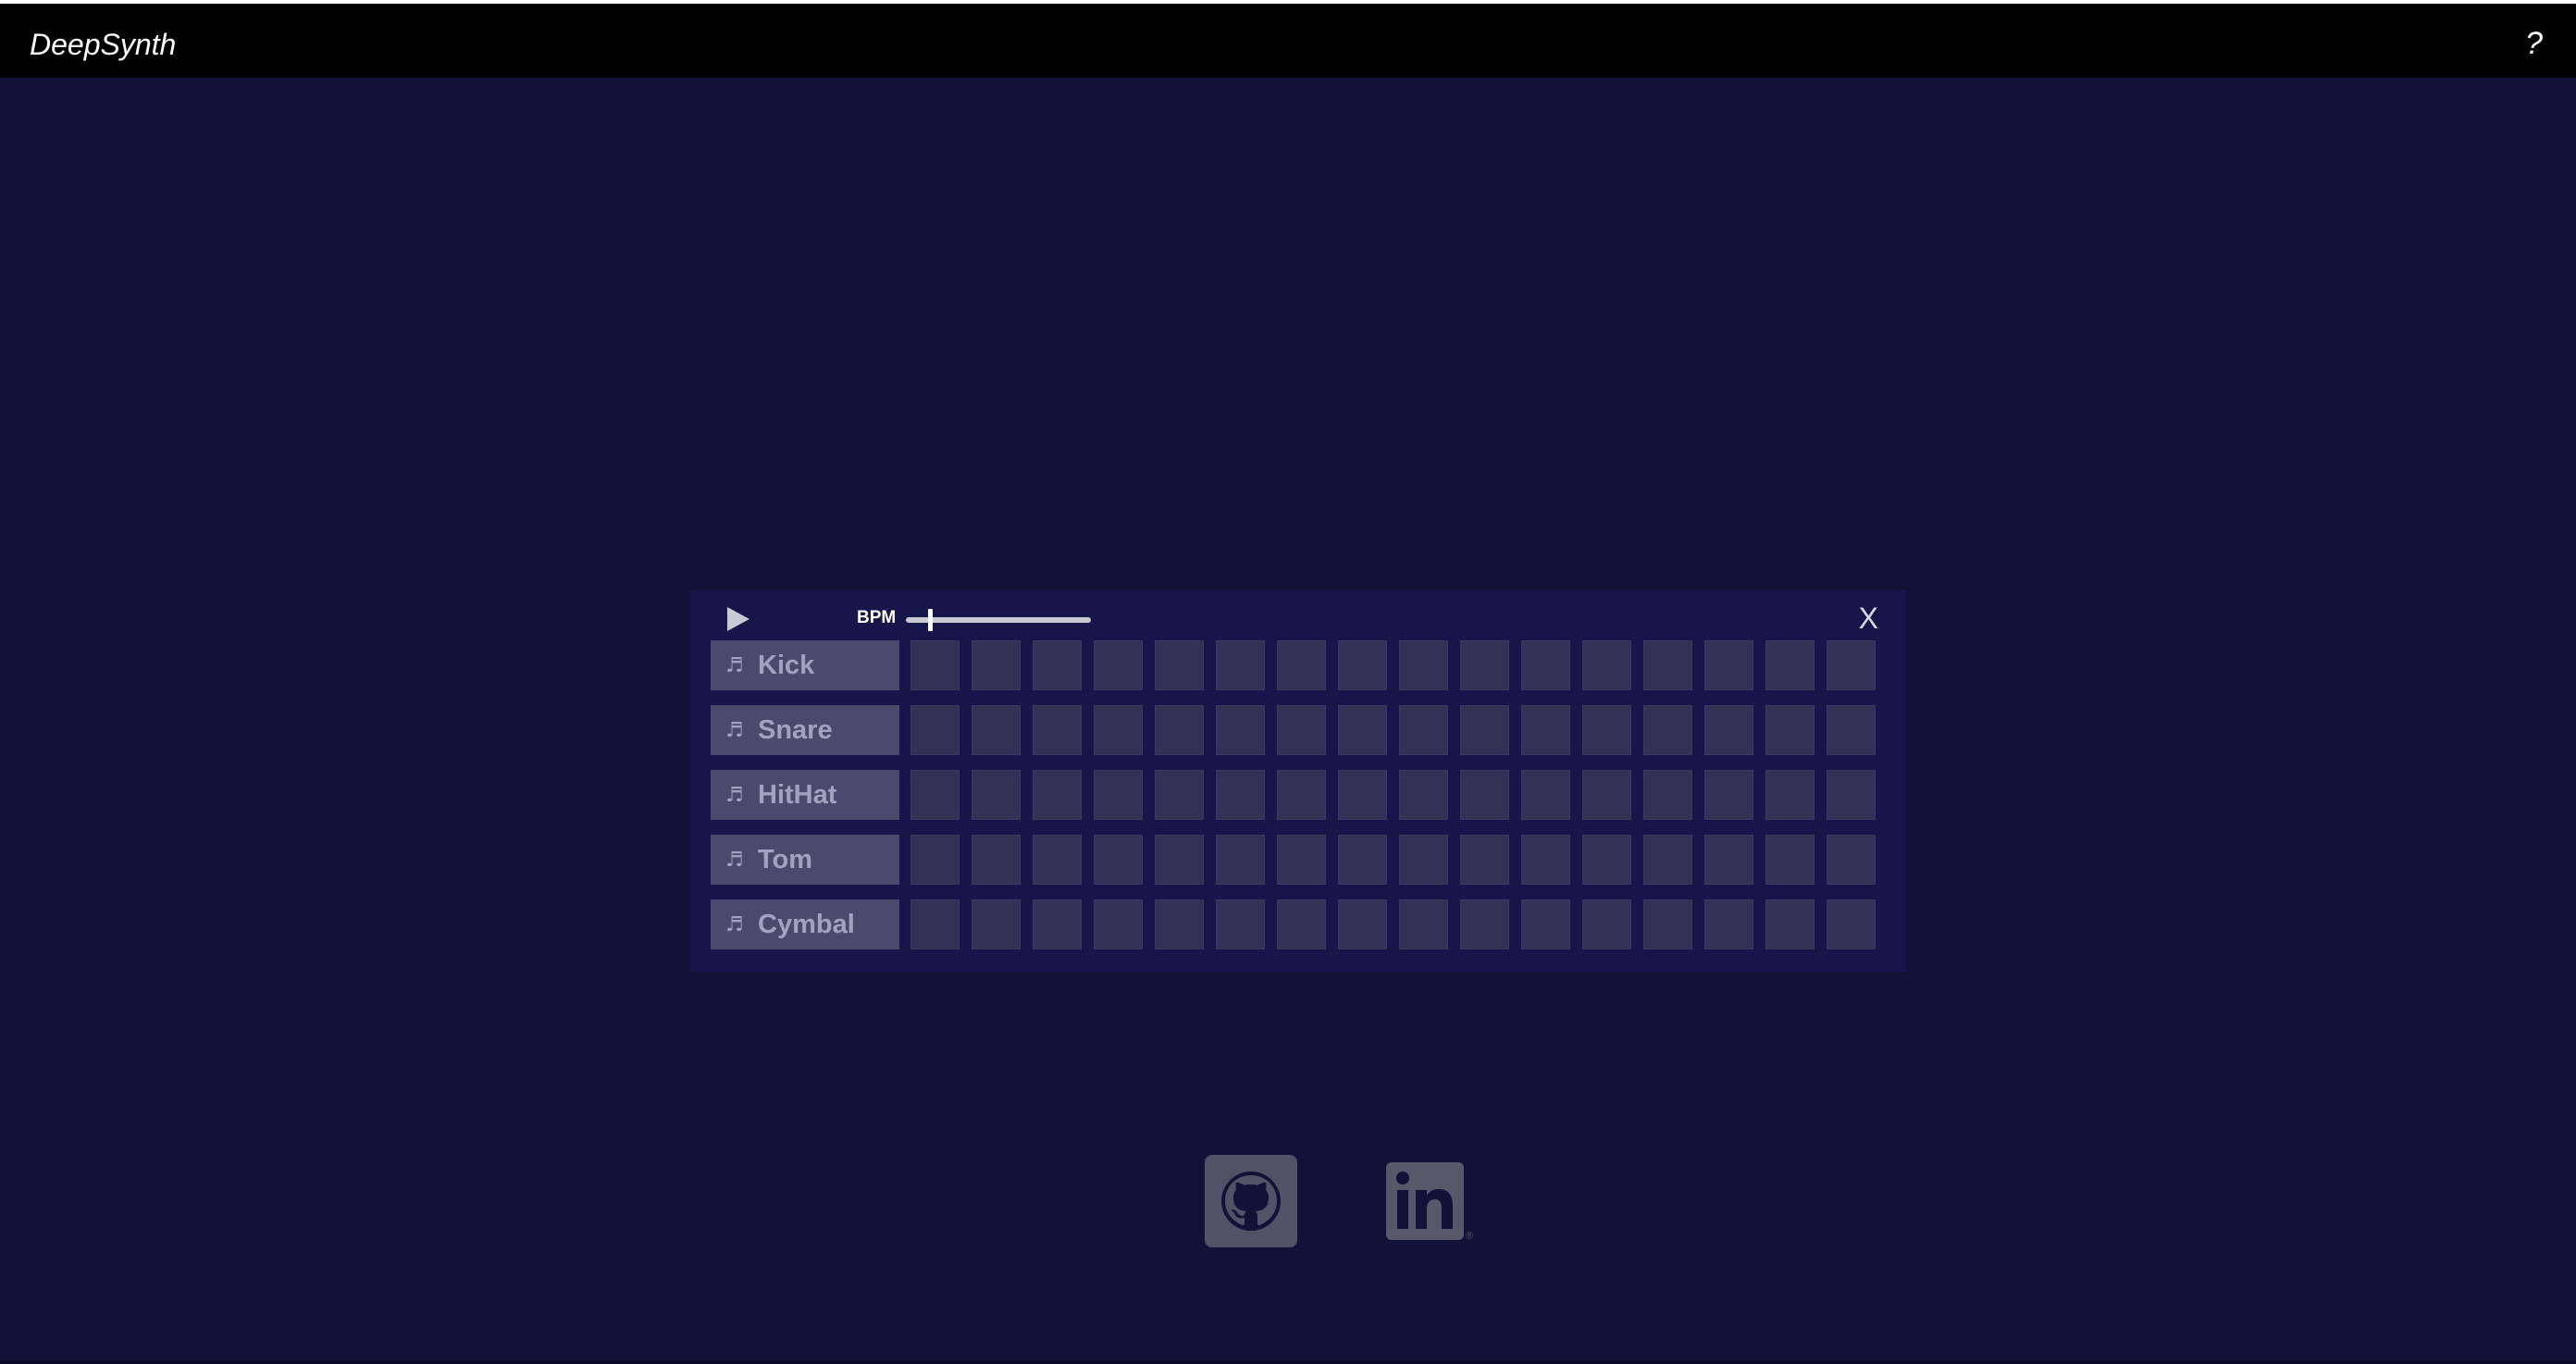 This screenshot has width=2576, height=1364. I want to click on bpm-slider-thumb, so click(931, 620).